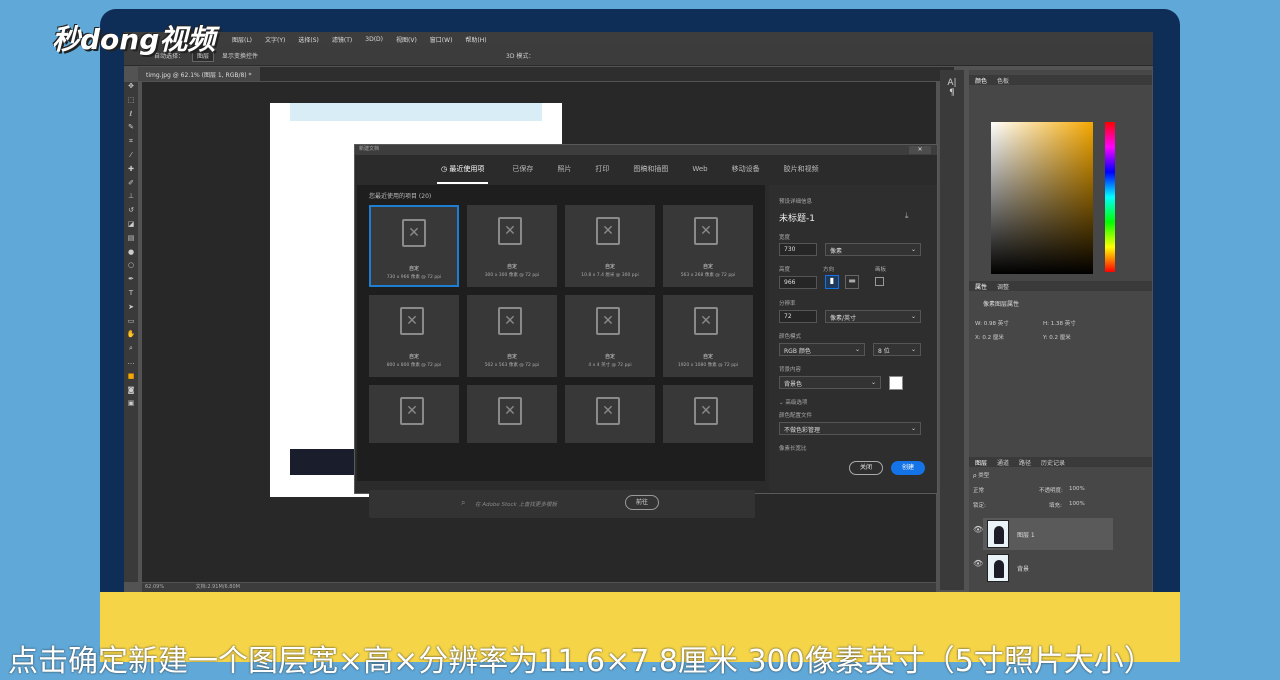 The width and height of the screenshot is (1280, 680). What do you see at coordinates (873, 316) in the screenshot?
I see `resolution-unit-select: 像素/英寸 ⌄` at bounding box center [873, 316].